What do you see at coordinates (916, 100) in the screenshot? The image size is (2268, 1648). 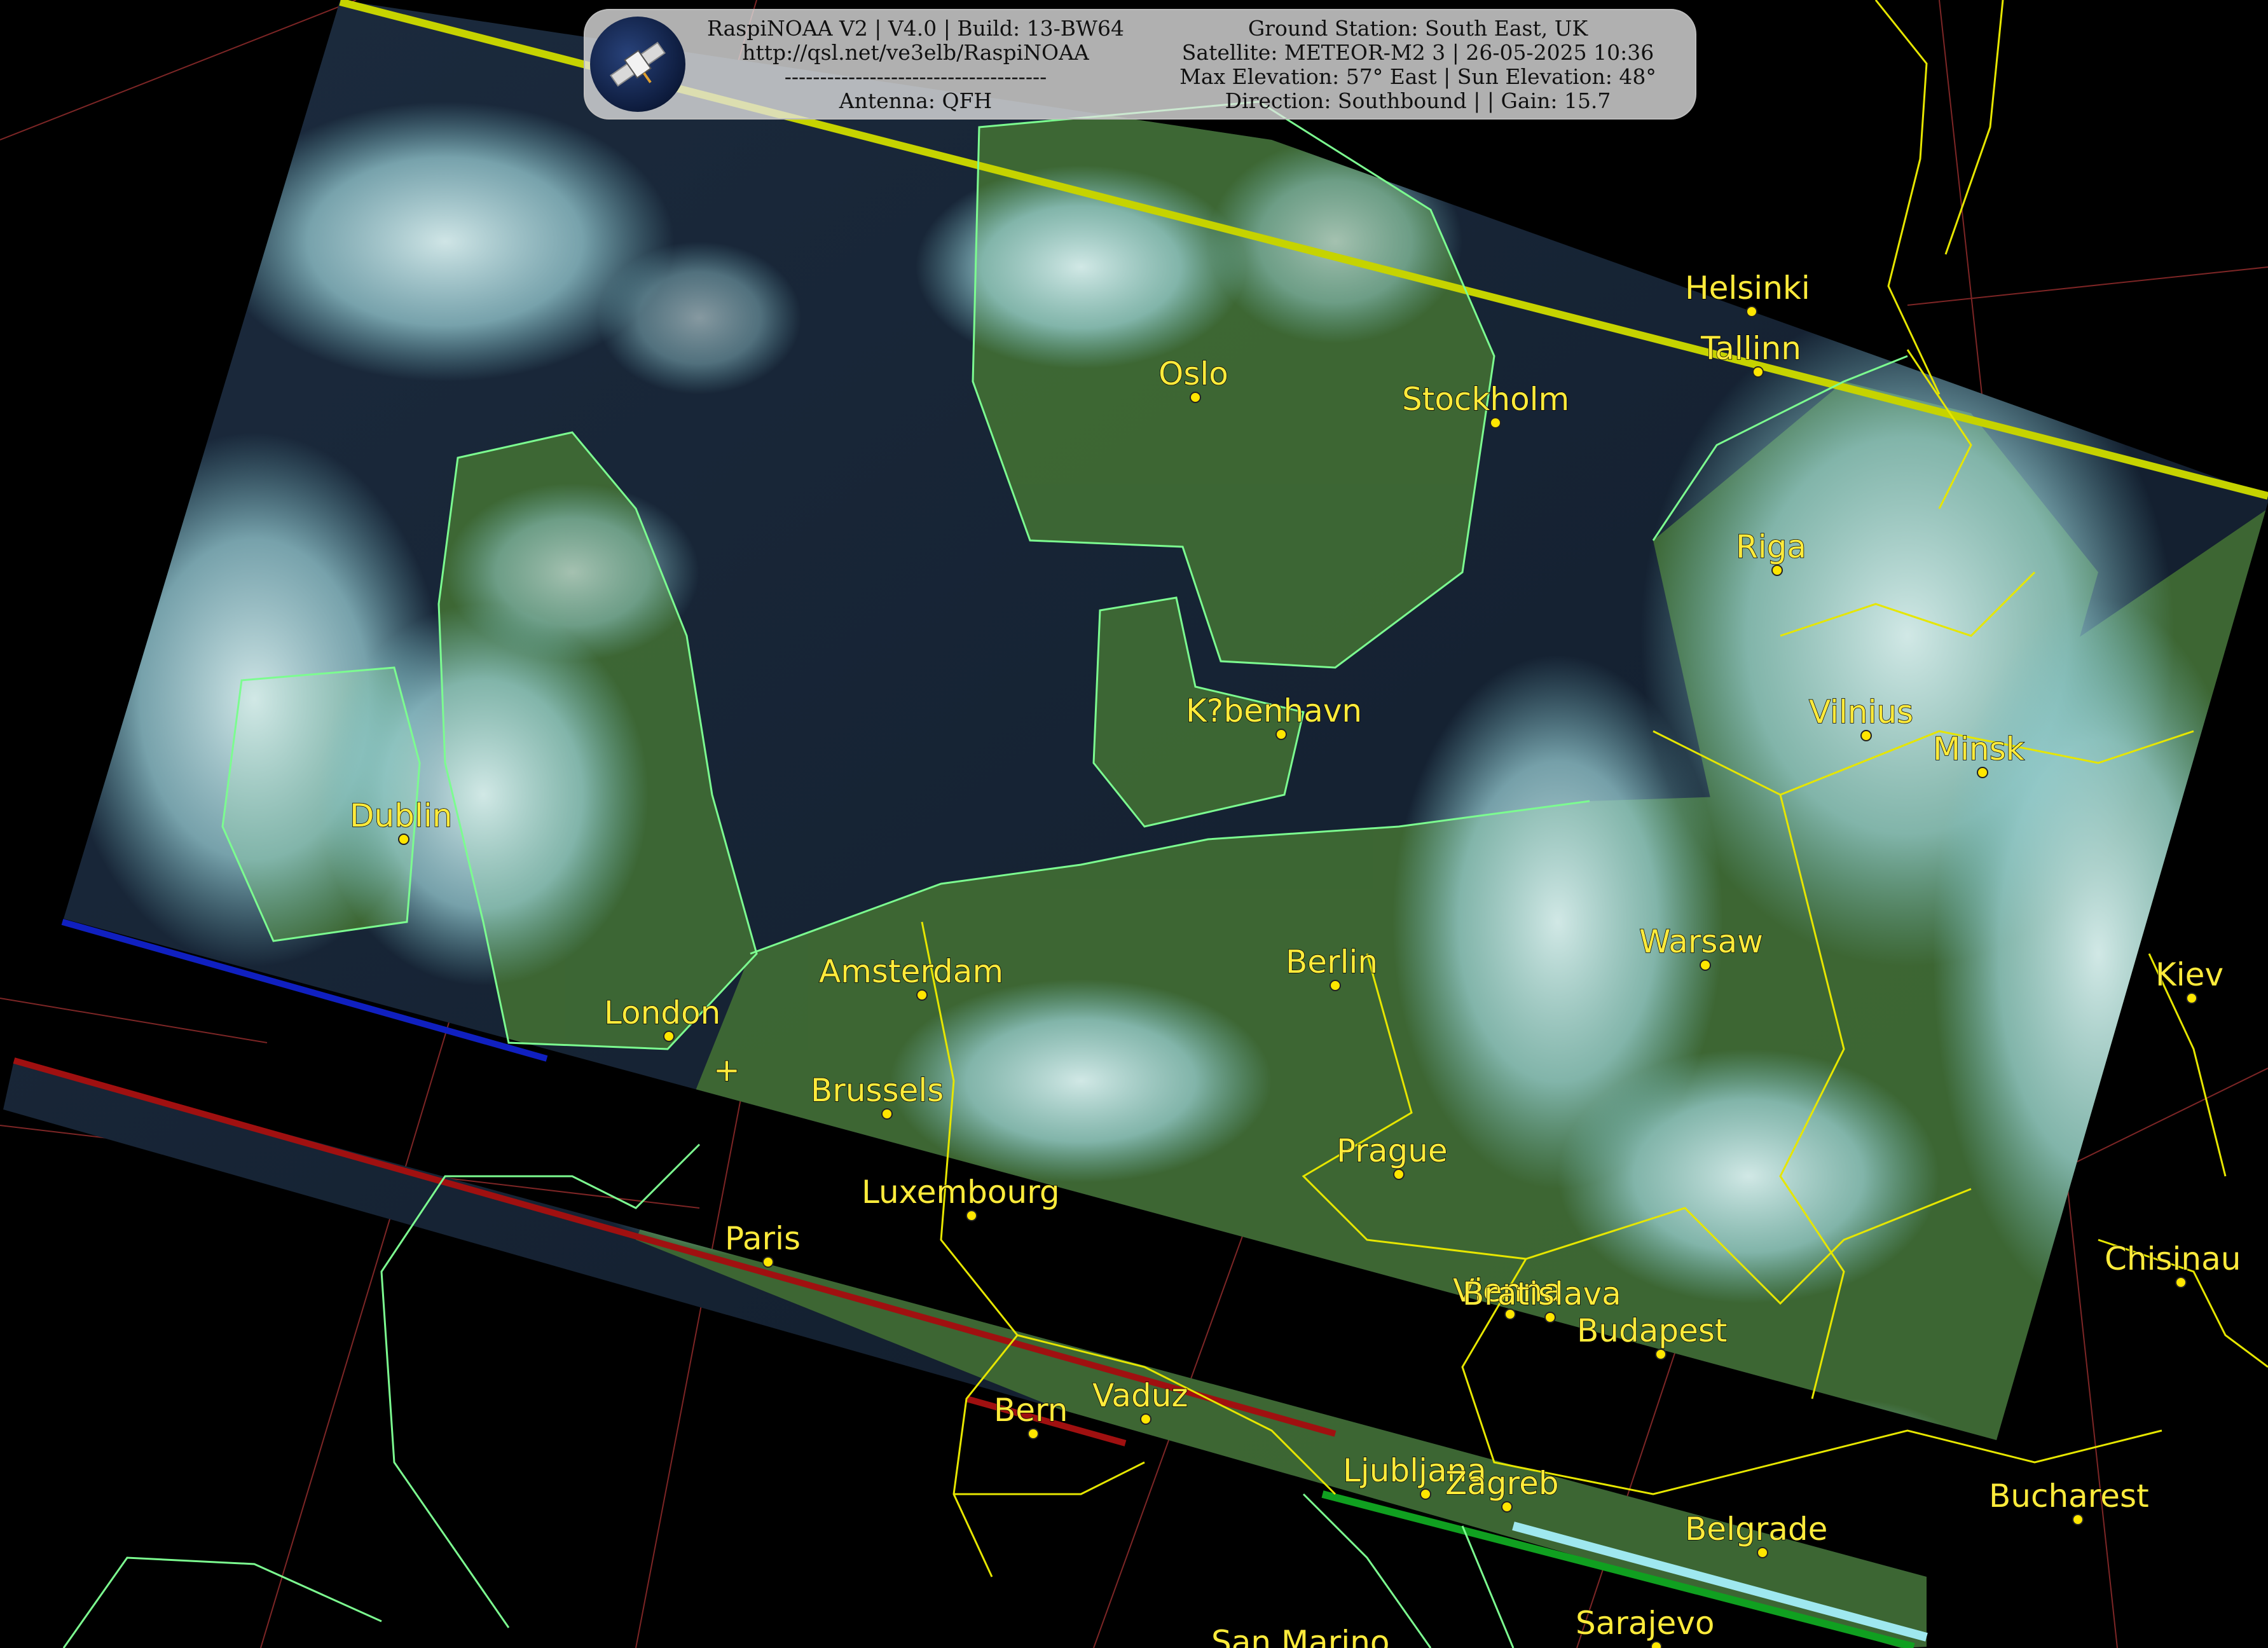 I see `banner-left-line: Antenna: QFH` at bounding box center [916, 100].